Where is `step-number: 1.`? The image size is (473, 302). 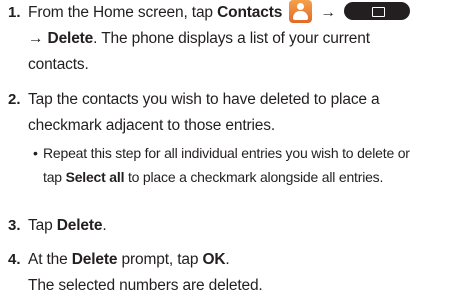
step-number: 1. is located at coordinates (14, 12).